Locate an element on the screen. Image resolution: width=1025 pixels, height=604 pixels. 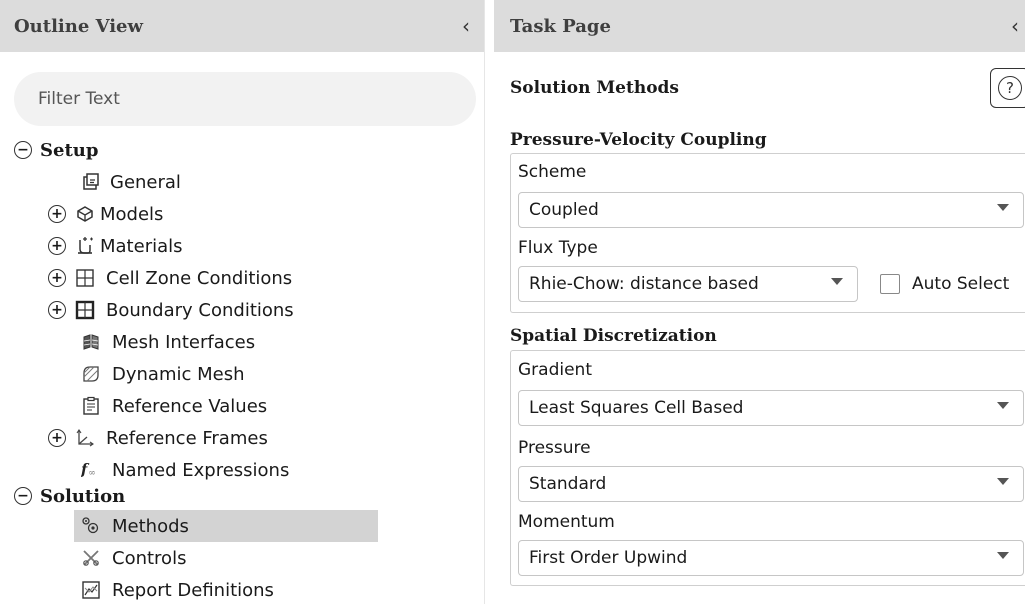
outline-view-header: Outline View ‹ is located at coordinates (242, 26).